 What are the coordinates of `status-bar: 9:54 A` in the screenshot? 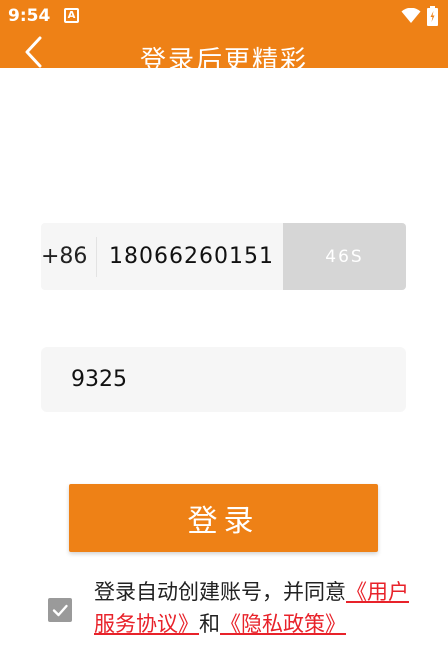 It's located at (224, 16).